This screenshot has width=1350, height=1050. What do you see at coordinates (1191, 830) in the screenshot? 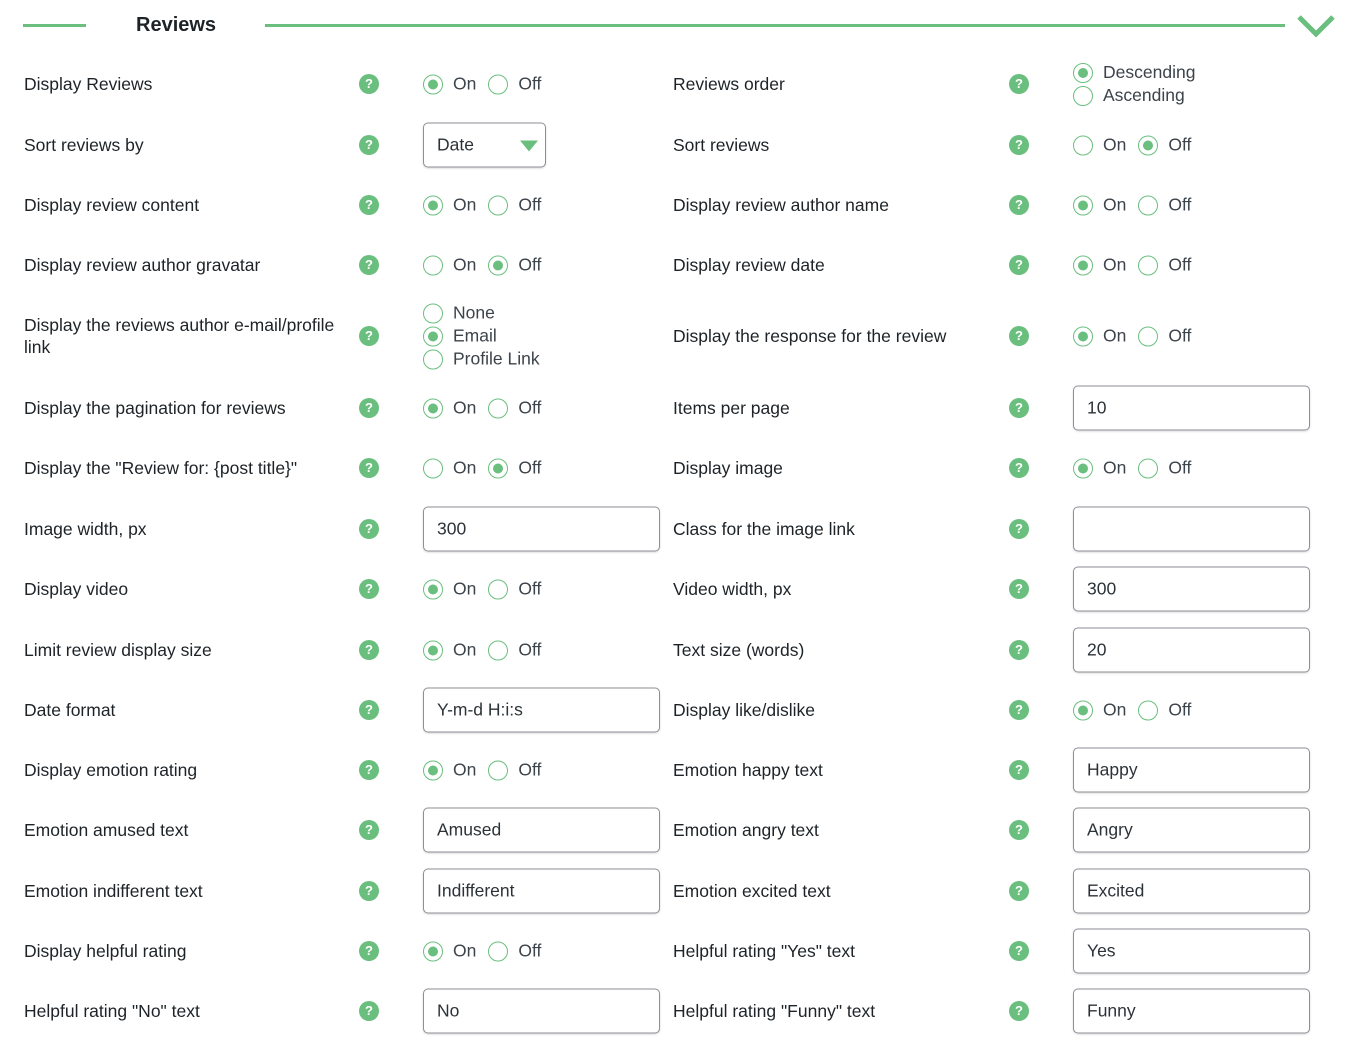
I see `emotion-angry-text-input` at bounding box center [1191, 830].